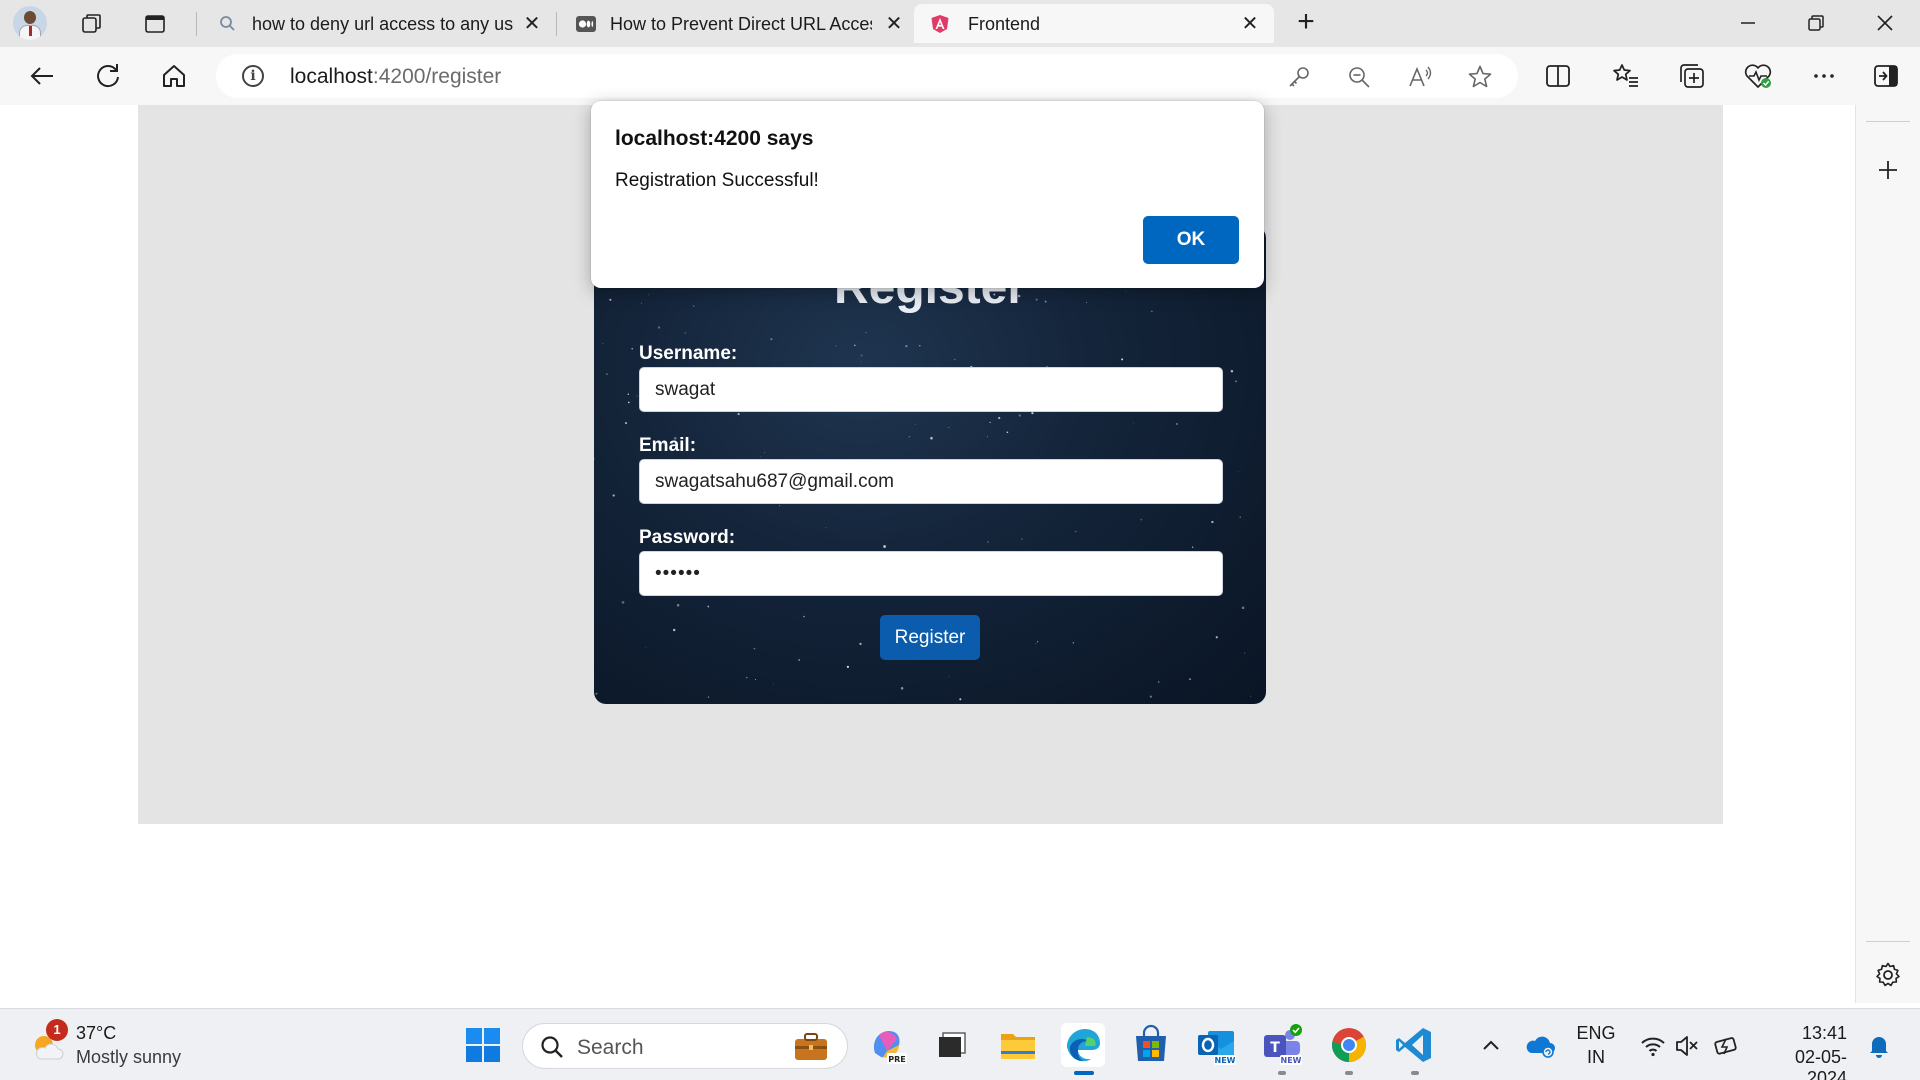  I want to click on file-explorer-icon, so click(1018, 1045).